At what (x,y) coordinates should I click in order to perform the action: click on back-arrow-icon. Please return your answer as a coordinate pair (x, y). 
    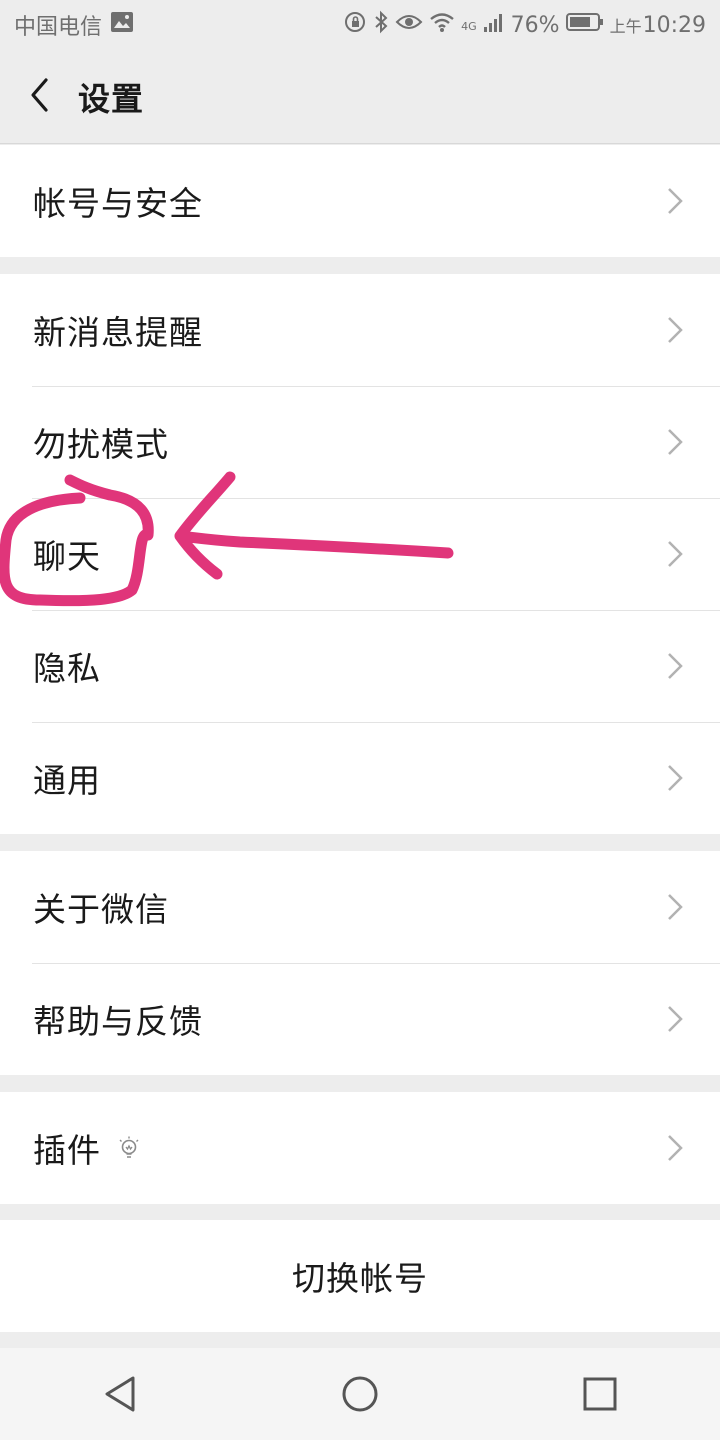
    Looking at the image, I should click on (39, 97).